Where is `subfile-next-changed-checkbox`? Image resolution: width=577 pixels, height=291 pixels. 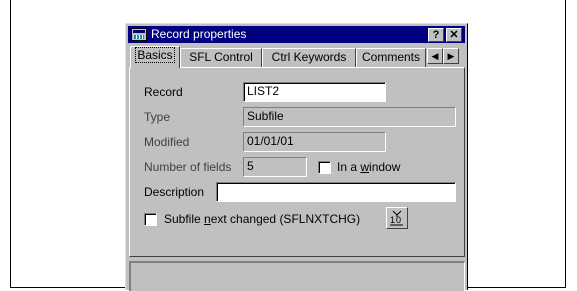
subfile-next-changed-checkbox is located at coordinates (150, 219).